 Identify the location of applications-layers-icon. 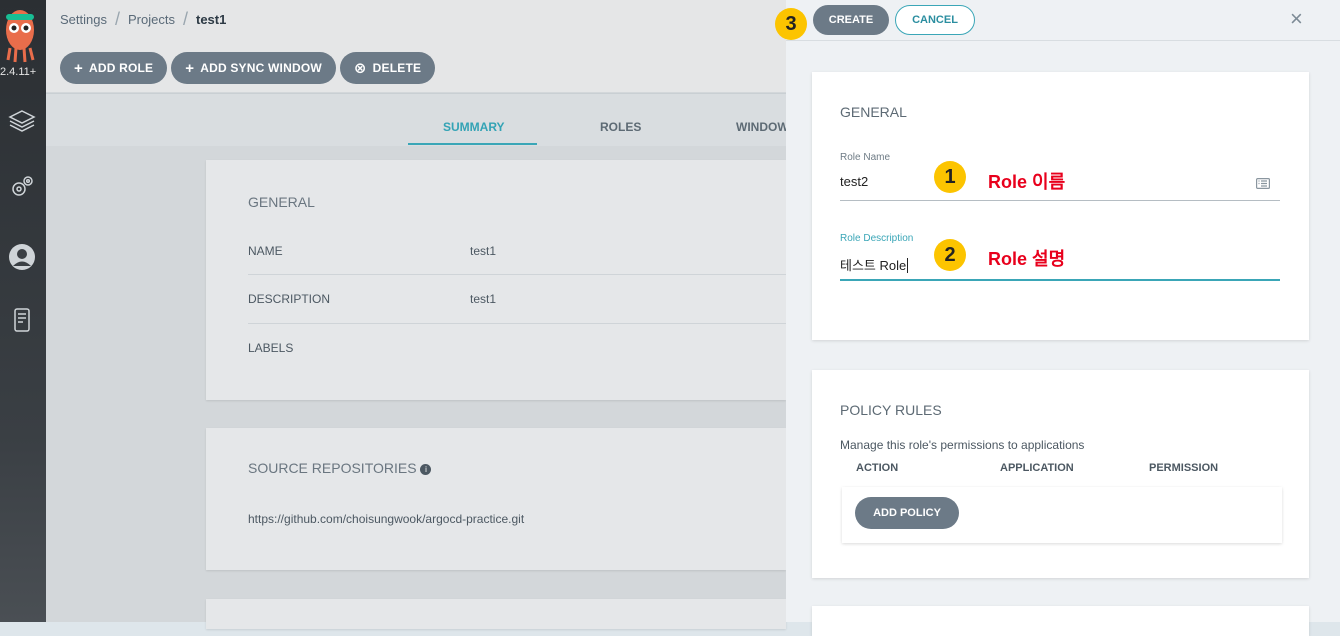
(22, 121).